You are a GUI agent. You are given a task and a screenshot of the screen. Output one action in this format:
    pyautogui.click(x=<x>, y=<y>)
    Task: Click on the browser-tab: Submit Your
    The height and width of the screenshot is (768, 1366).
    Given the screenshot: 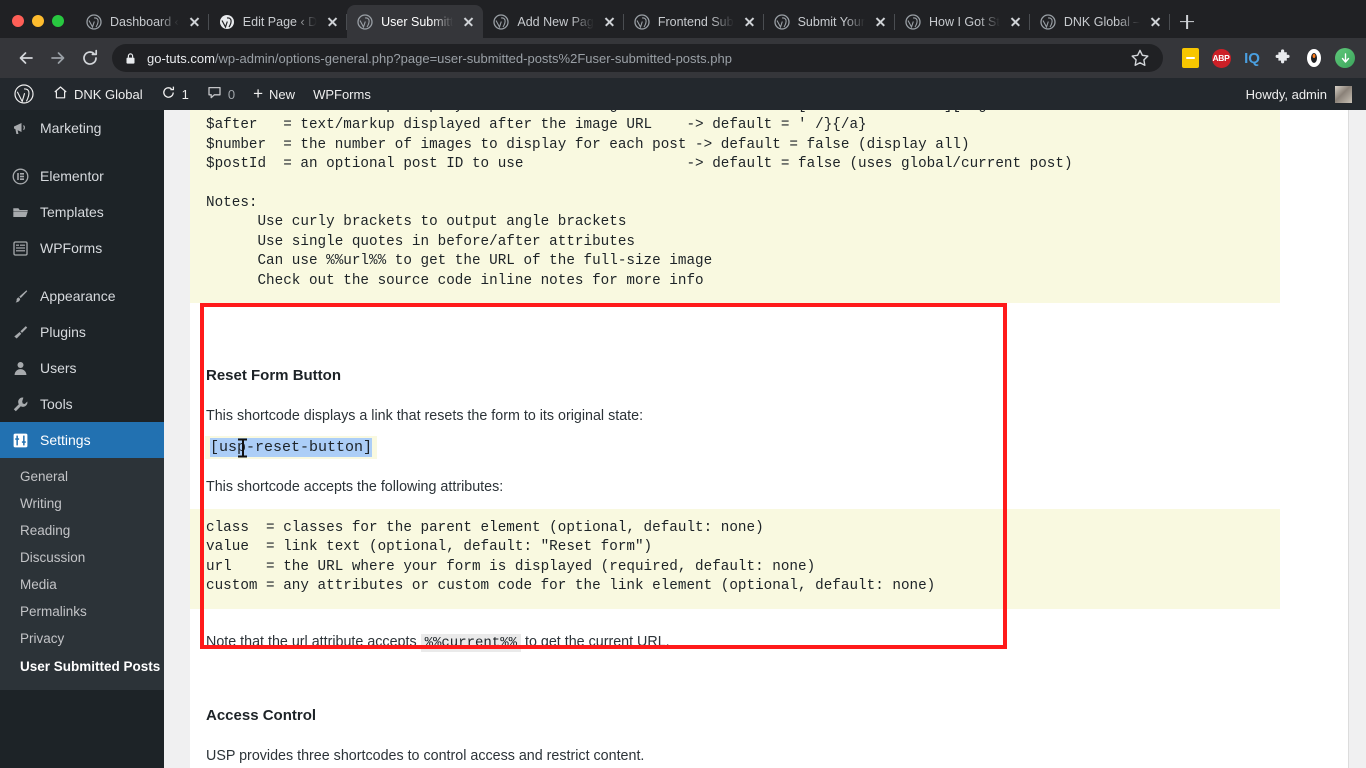 What is the action you would take?
    pyautogui.click(x=830, y=21)
    